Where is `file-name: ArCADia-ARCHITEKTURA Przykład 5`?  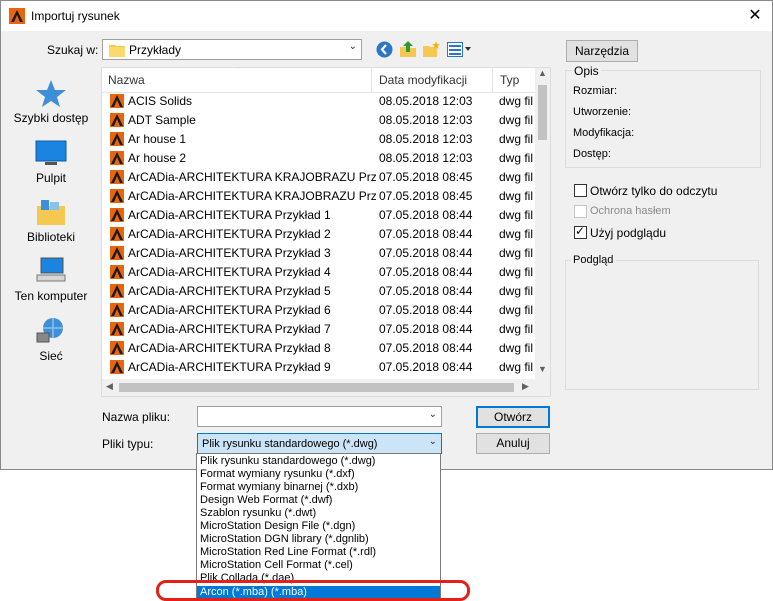
file-name: ArCADia-ARCHITEKTURA Przykład 5 is located at coordinates (229, 291).